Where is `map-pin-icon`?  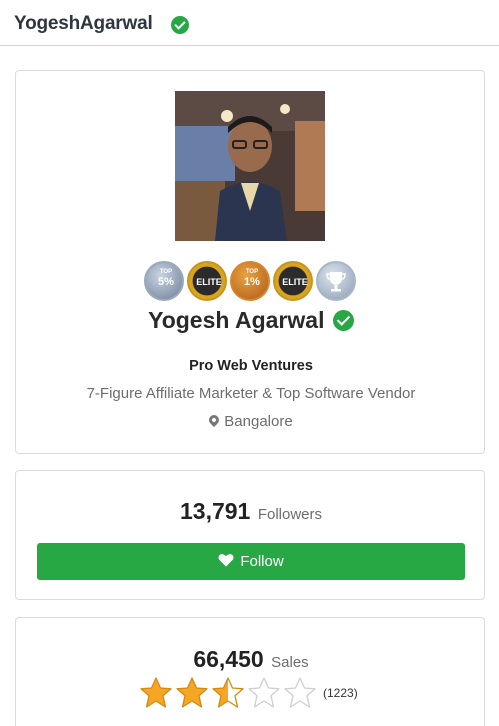 map-pin-icon is located at coordinates (214, 420).